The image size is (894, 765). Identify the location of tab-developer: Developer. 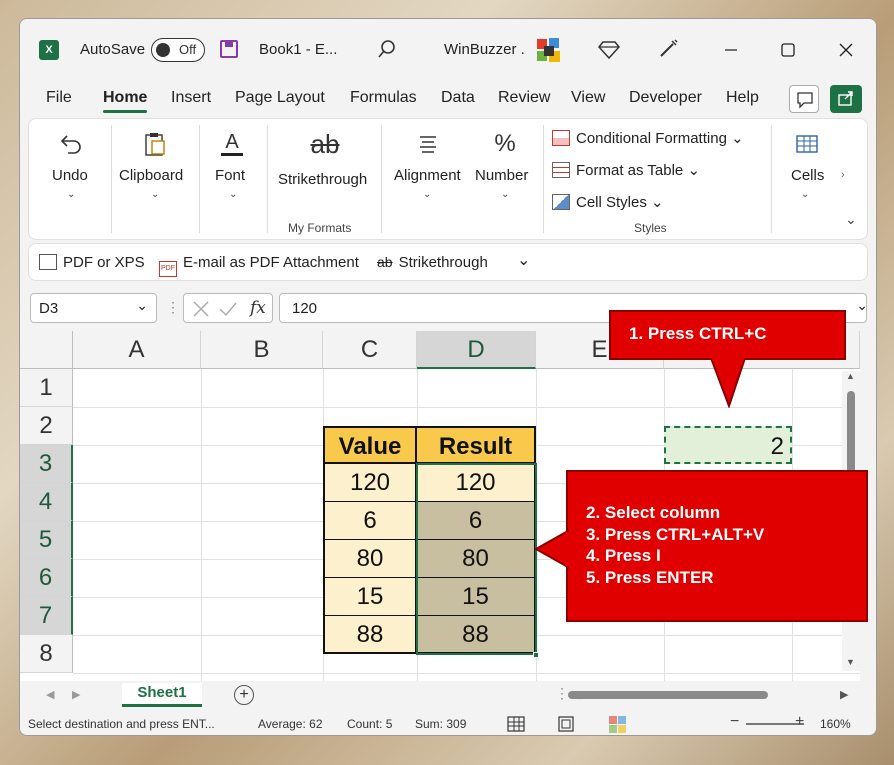
(665, 98).